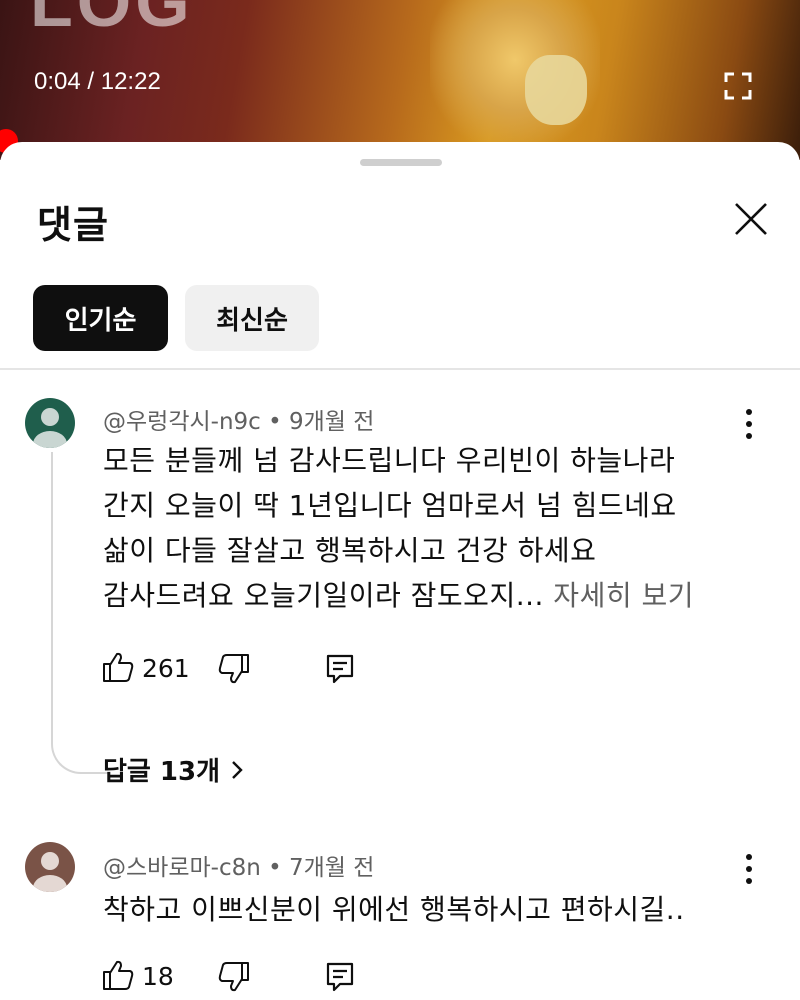  What do you see at coordinates (619, 595) in the screenshot?
I see `read-more-link: 자세히 보기` at bounding box center [619, 595].